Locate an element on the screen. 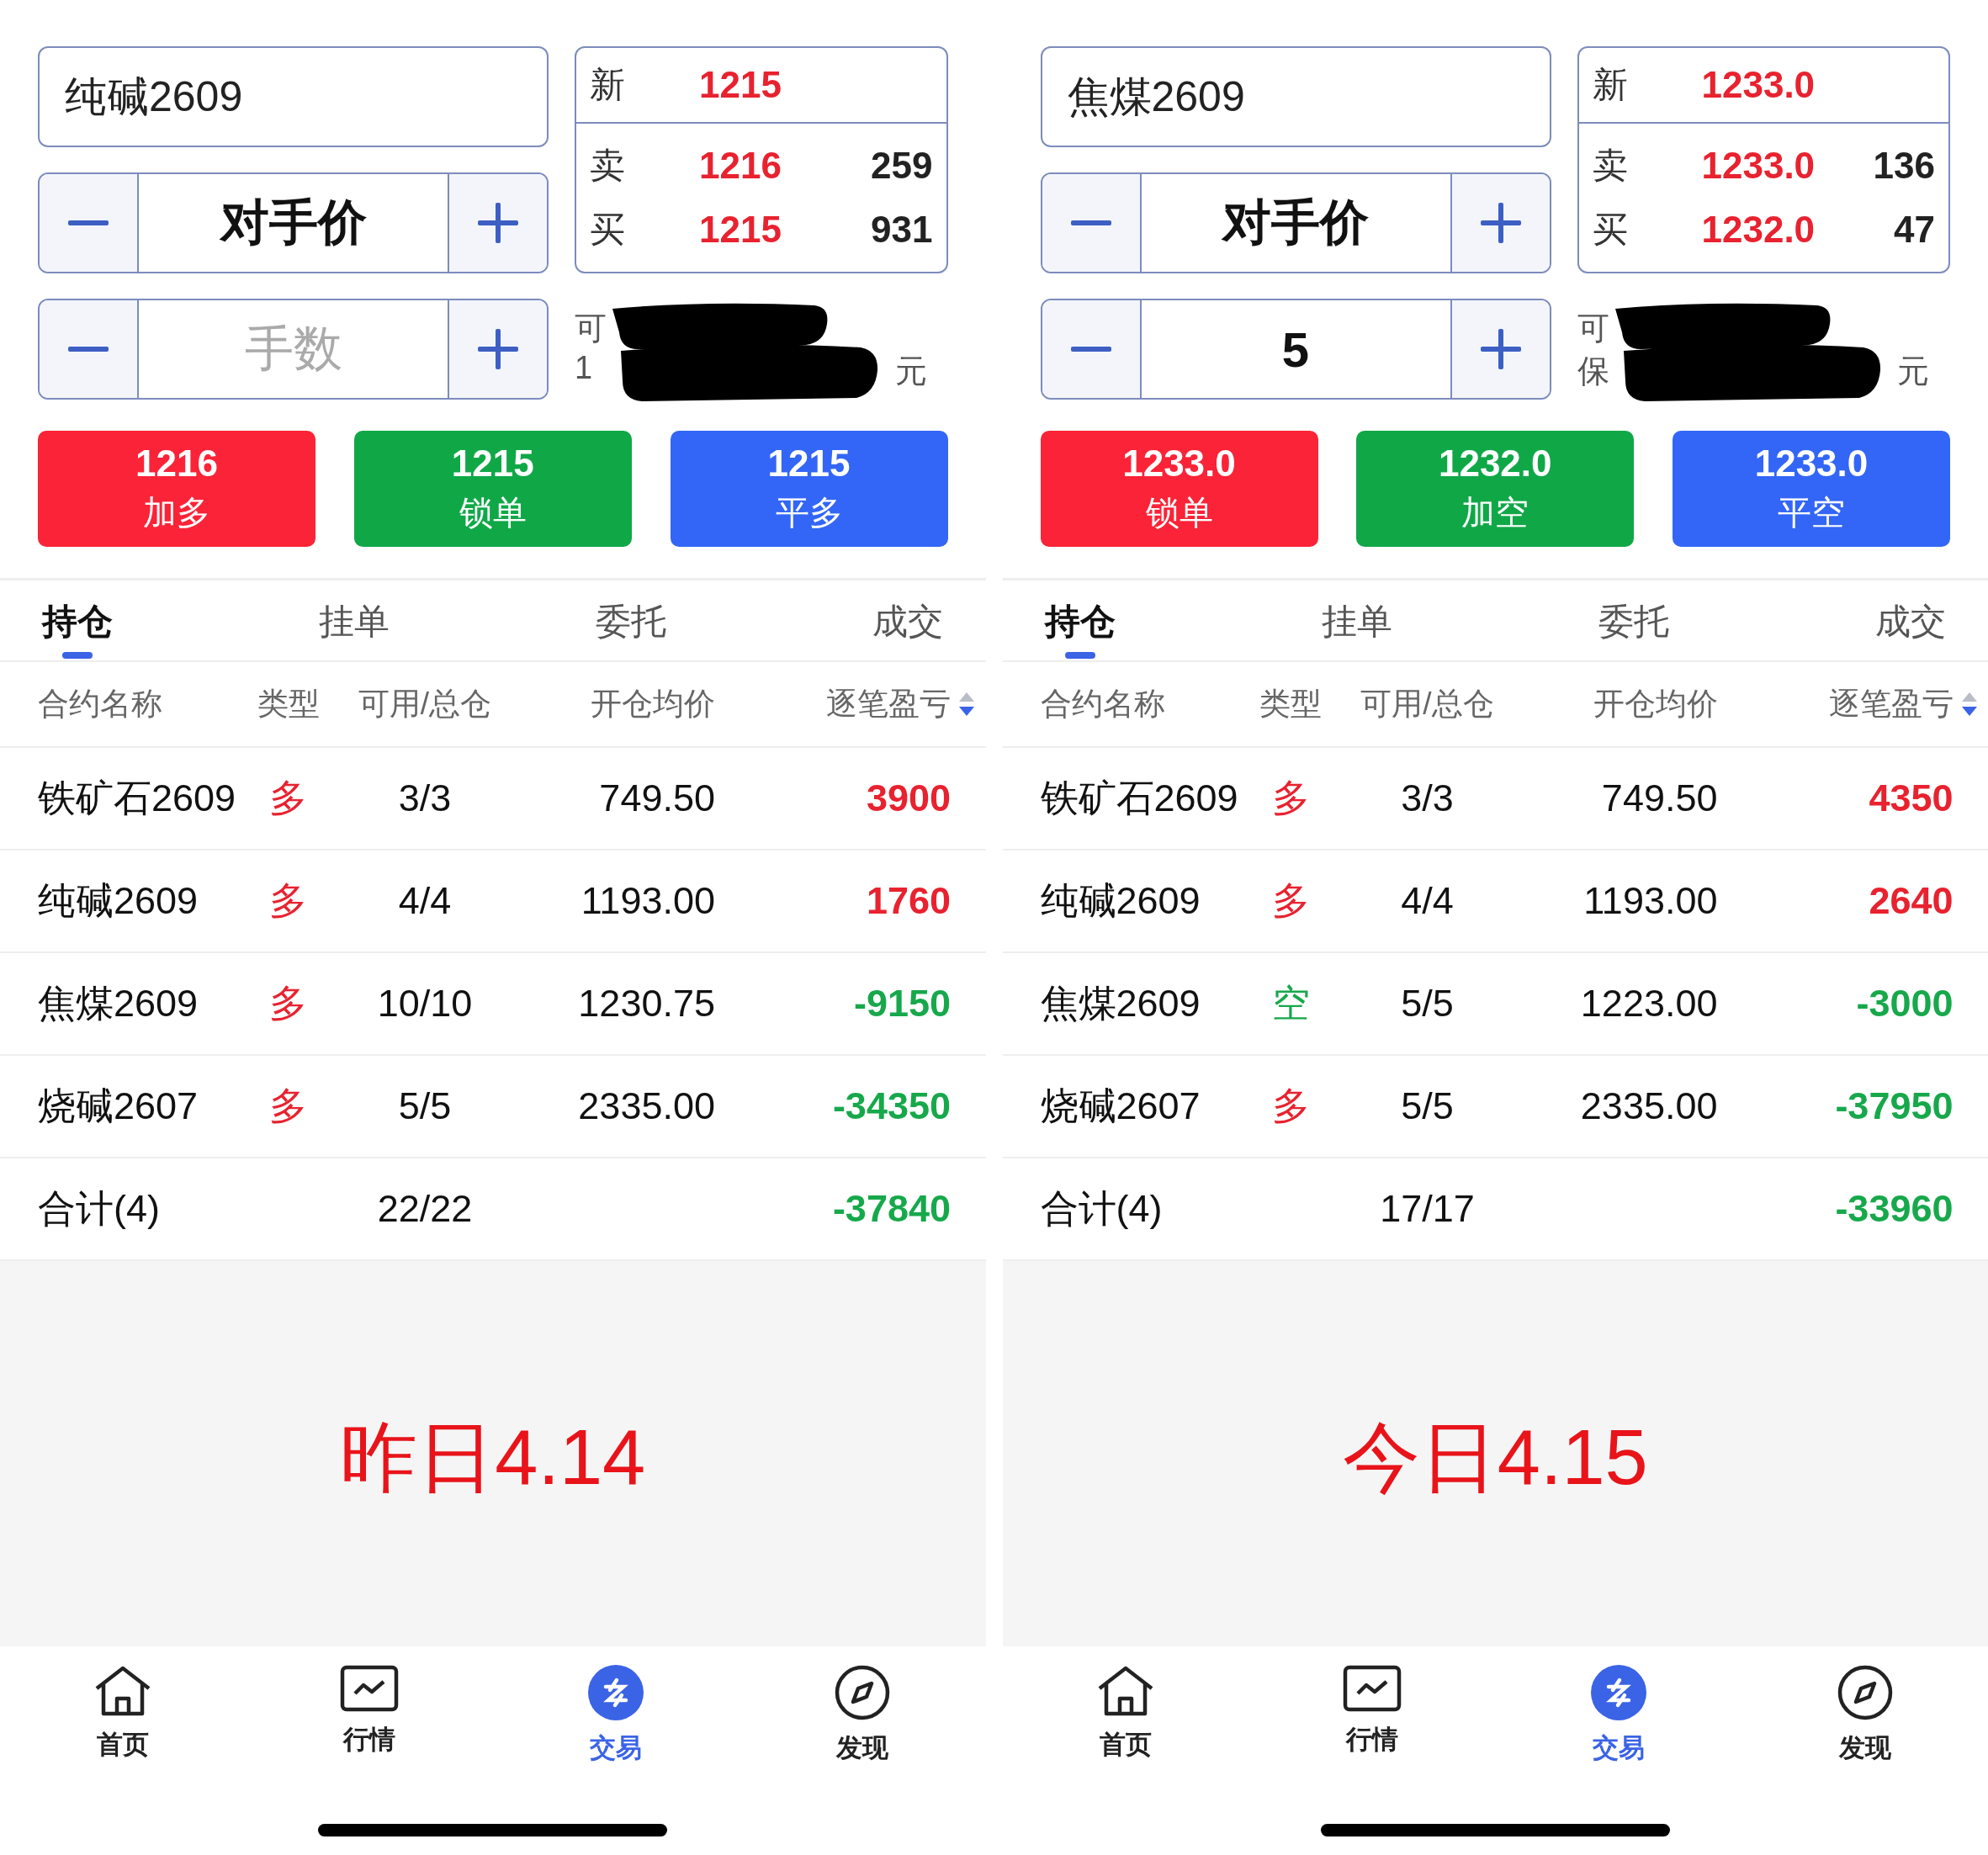  contract-field: 焦煤2609 is located at coordinates (1295, 96).